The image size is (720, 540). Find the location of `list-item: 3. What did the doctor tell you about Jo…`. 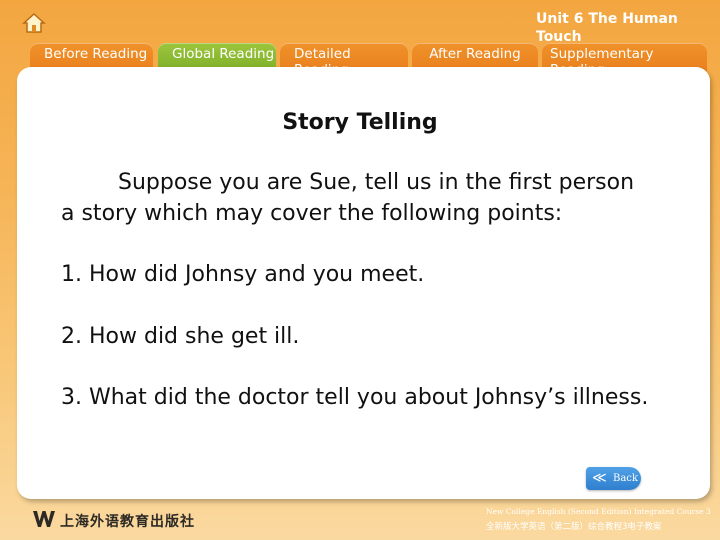

list-item: 3. What did the doctor tell you about Jo… is located at coordinates (355, 397).